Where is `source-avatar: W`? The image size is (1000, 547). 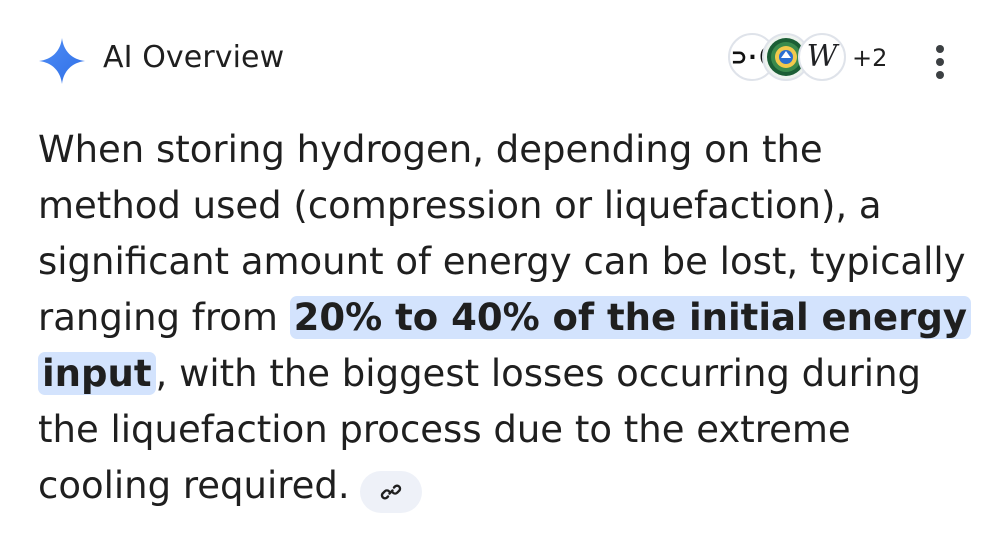
source-avatar: W is located at coordinates (822, 57).